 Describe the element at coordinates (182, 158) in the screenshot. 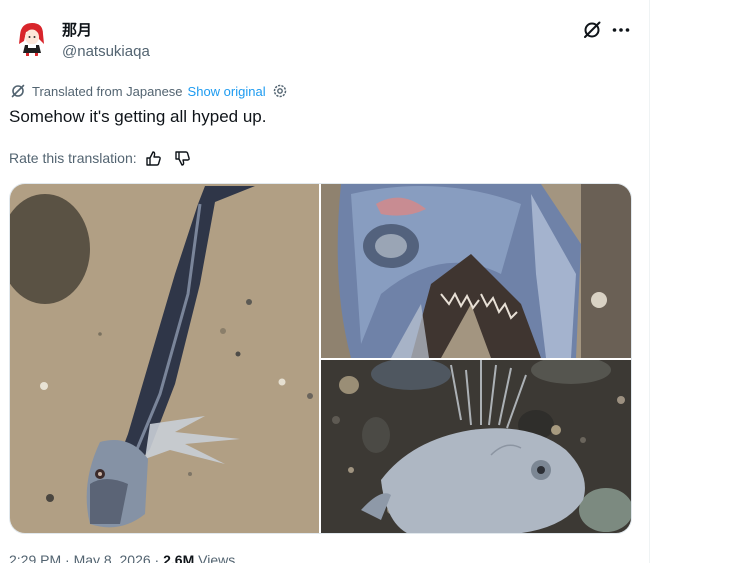

I see `thumb-down-icon` at that location.